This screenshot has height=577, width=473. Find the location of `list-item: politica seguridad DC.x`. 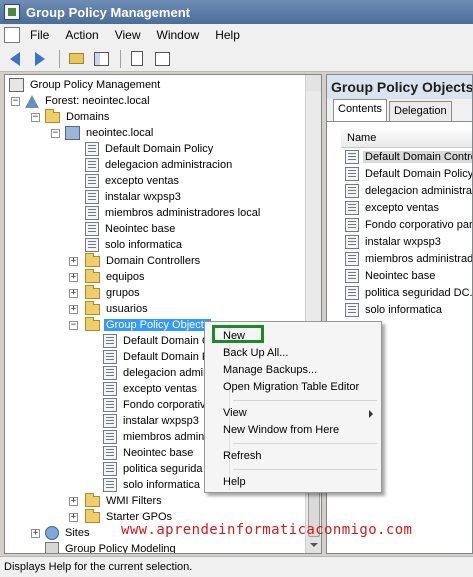

list-item: politica seguridad DC.x is located at coordinates (408, 293).